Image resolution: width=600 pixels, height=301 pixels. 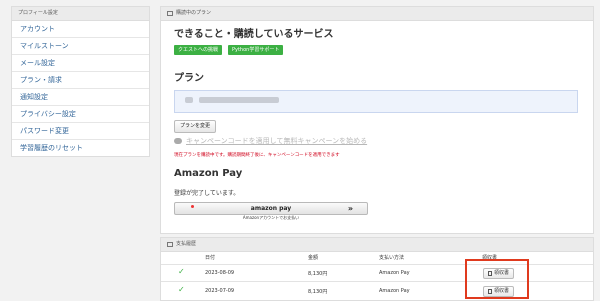 What do you see at coordinates (178, 141) in the screenshot?
I see `piggy-bank-icon` at bounding box center [178, 141].